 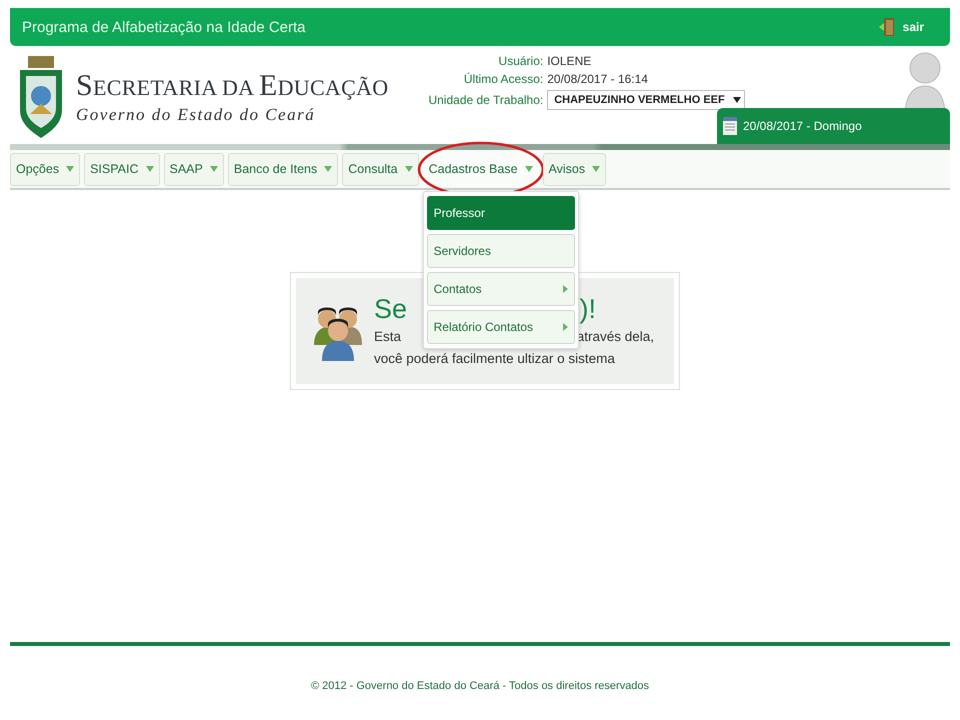 I want to click on info-label: Último Acesso:, so click(x=503, y=79).